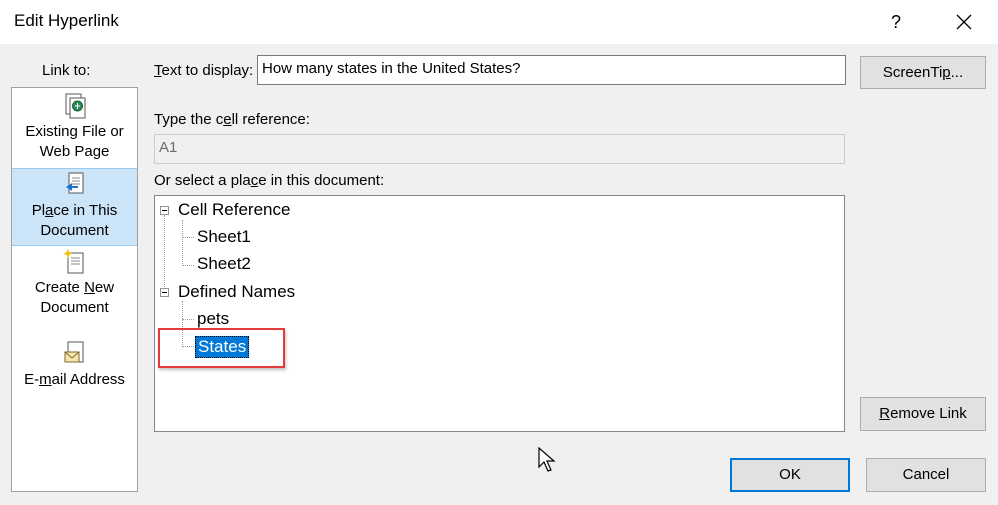  Describe the element at coordinates (547, 459) in the screenshot. I see `mouse-pointer-icon` at that location.